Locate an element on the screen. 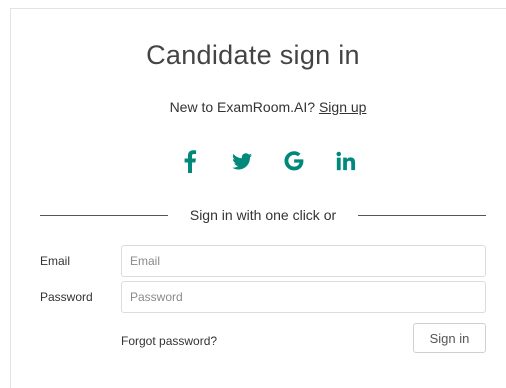 Image resolution: width=506 pixels, height=388 pixels. email-label: Email is located at coordinates (55, 261).